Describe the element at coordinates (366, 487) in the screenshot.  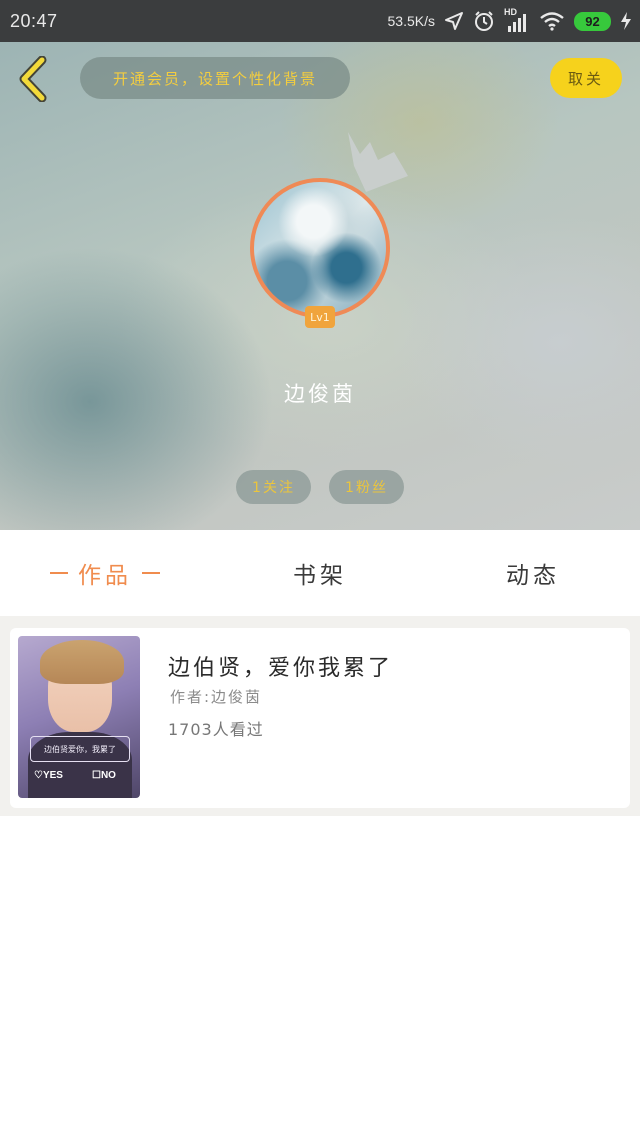
I see `fans-count-button: 1粉丝` at that location.